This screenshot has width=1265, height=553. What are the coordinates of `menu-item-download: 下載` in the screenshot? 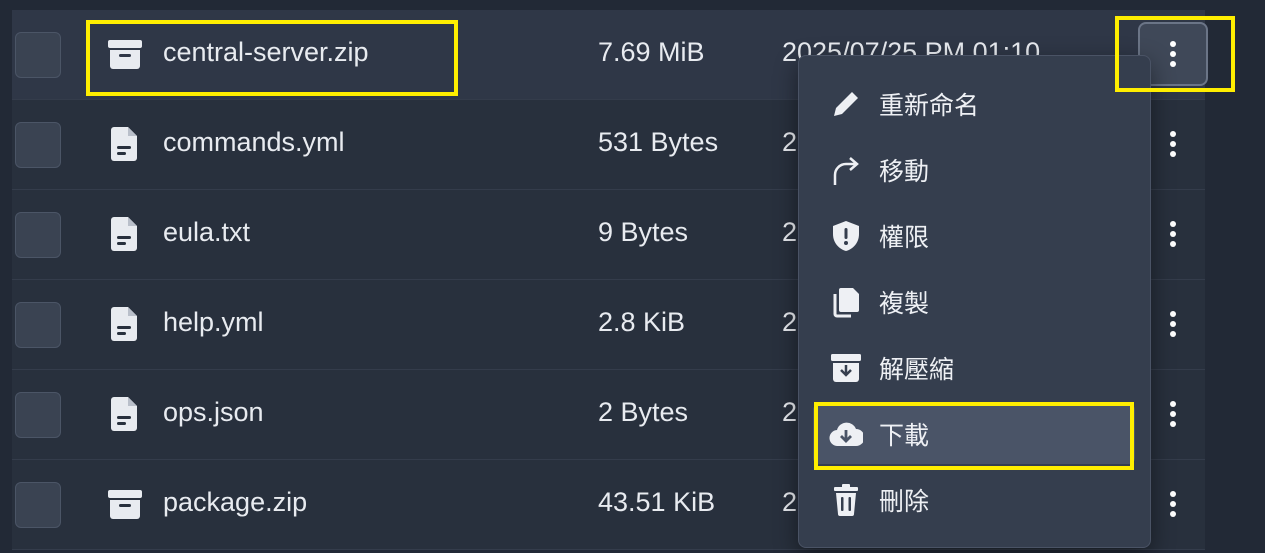 It's located at (974, 434).